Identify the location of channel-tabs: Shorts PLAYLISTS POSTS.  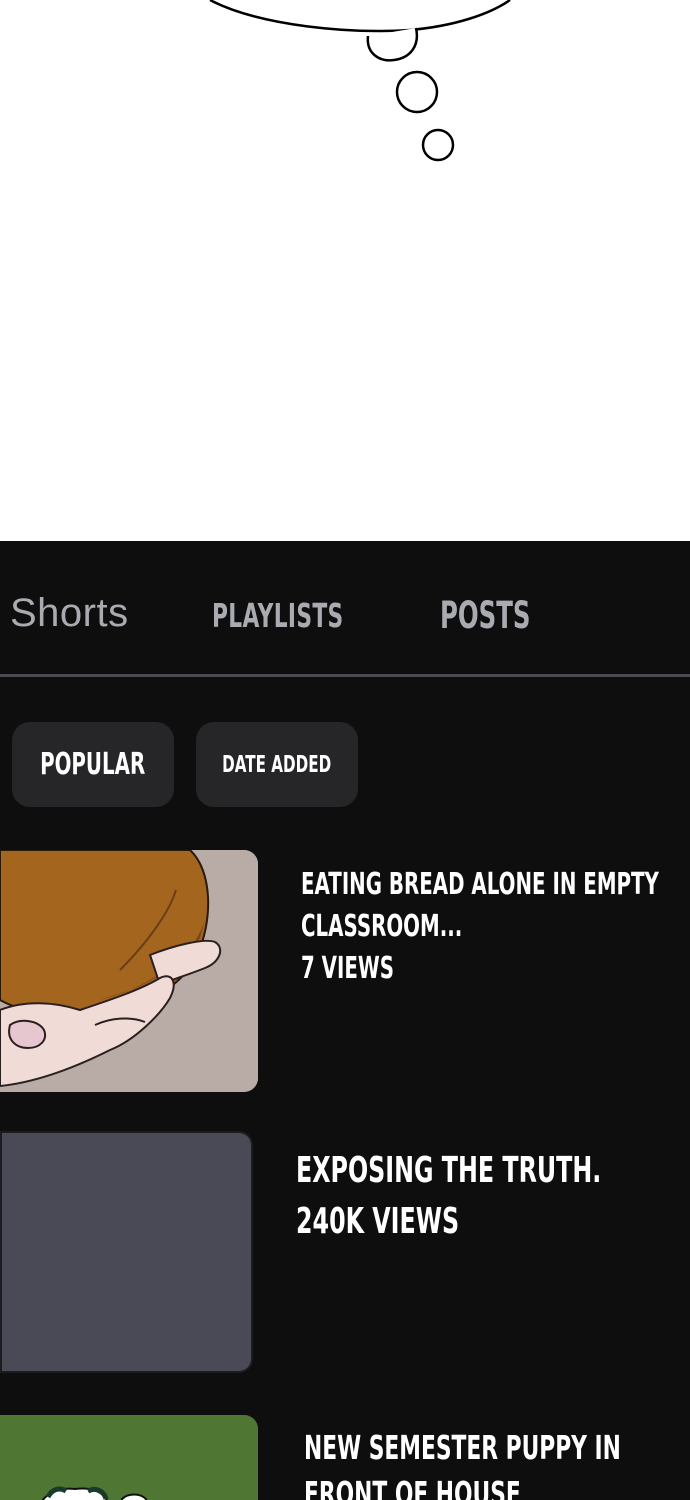
(345, 609).